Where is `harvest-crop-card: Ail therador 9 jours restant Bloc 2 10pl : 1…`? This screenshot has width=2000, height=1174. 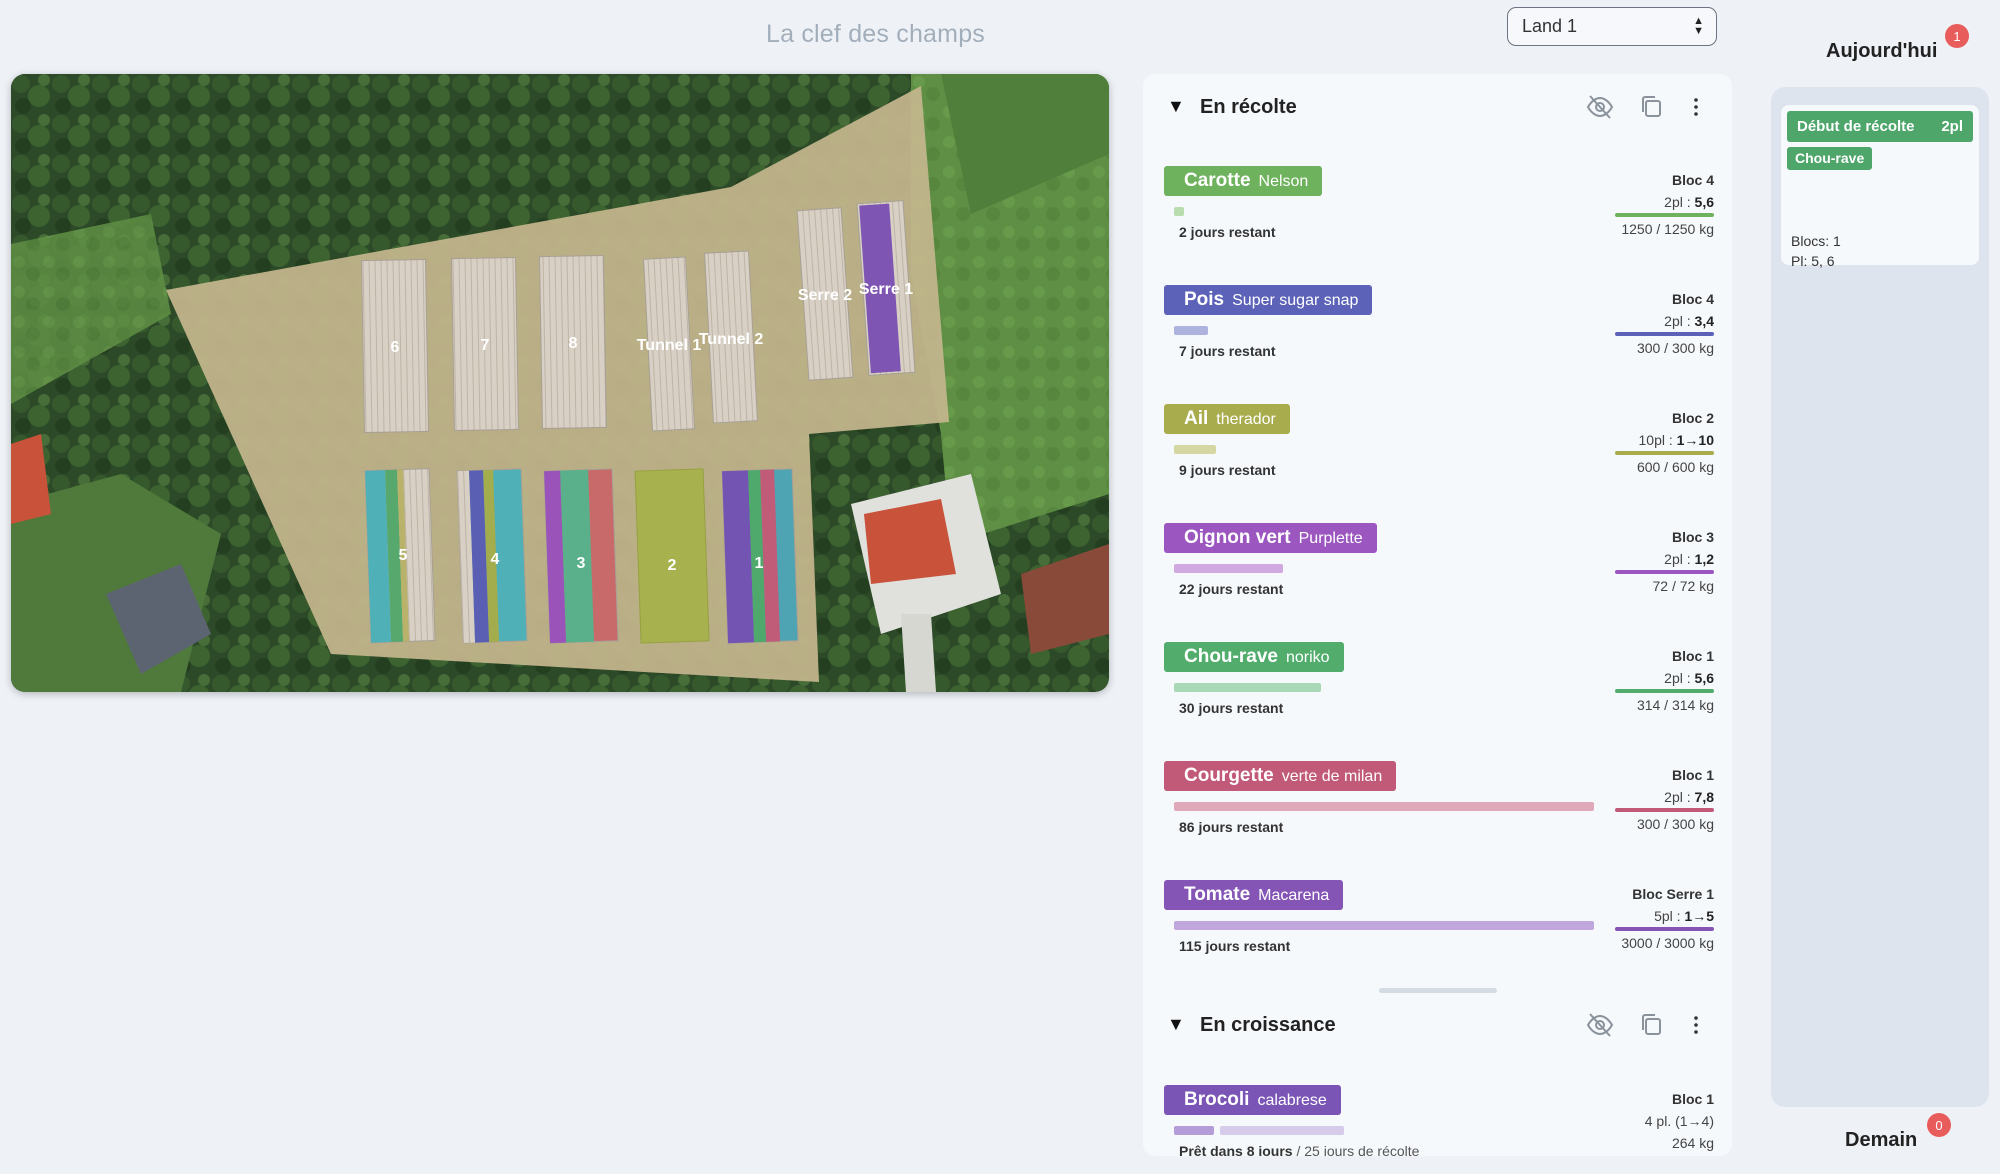
harvest-crop-card: Ail therador 9 jours restant Bloc 2 10pl : 1… is located at coordinates (1439, 454).